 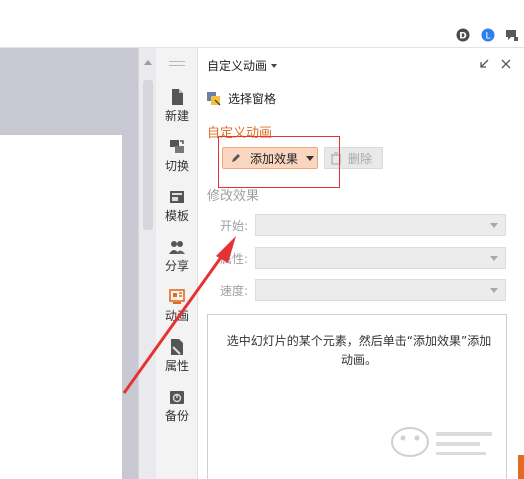 I want to click on new-file-icon, so click(x=177, y=97).